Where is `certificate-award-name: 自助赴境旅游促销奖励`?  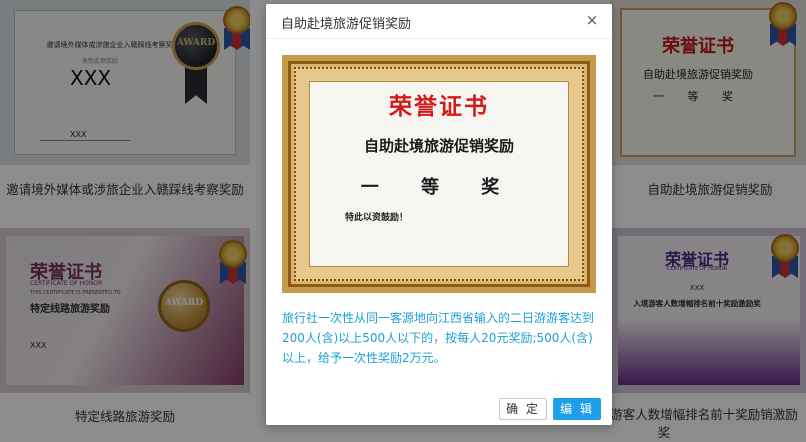 certificate-award-name: 自助赴境旅游促销奖励 is located at coordinates (438, 146).